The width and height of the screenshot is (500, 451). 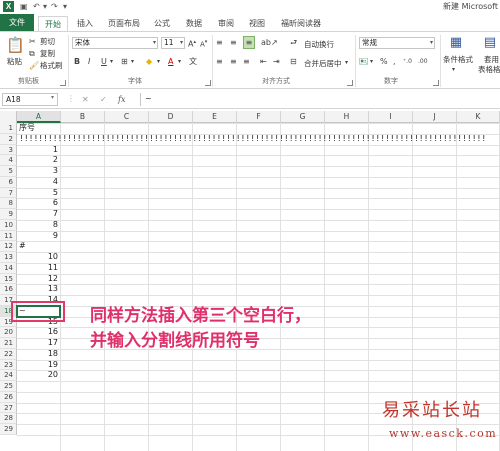 What do you see at coordinates (162, 23) in the screenshot?
I see `tab-formulas: 公式` at bounding box center [162, 23].